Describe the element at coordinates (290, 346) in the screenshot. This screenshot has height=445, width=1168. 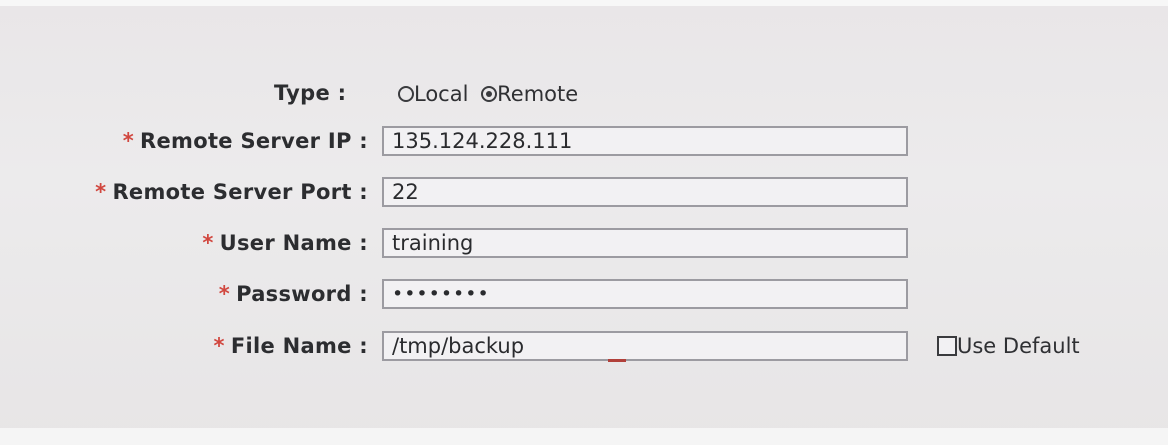
I see `file-name-label: * File Name :` at that location.